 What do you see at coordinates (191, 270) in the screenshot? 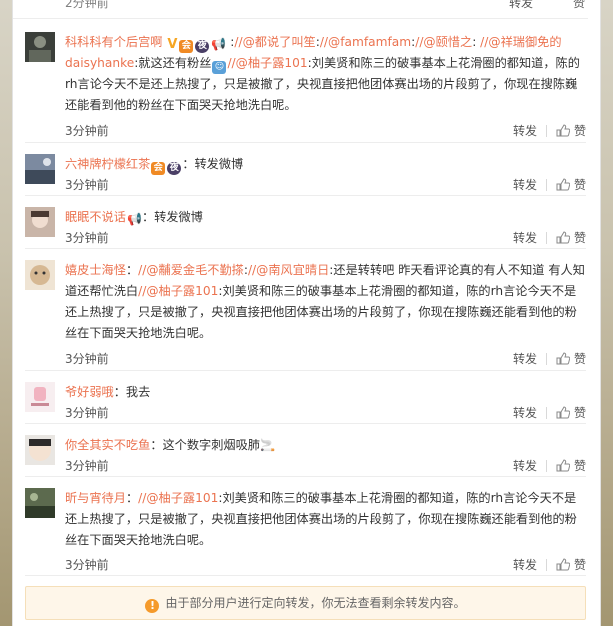
I see `mention-link: //@黼爱金毛不勤搽` at bounding box center [191, 270].